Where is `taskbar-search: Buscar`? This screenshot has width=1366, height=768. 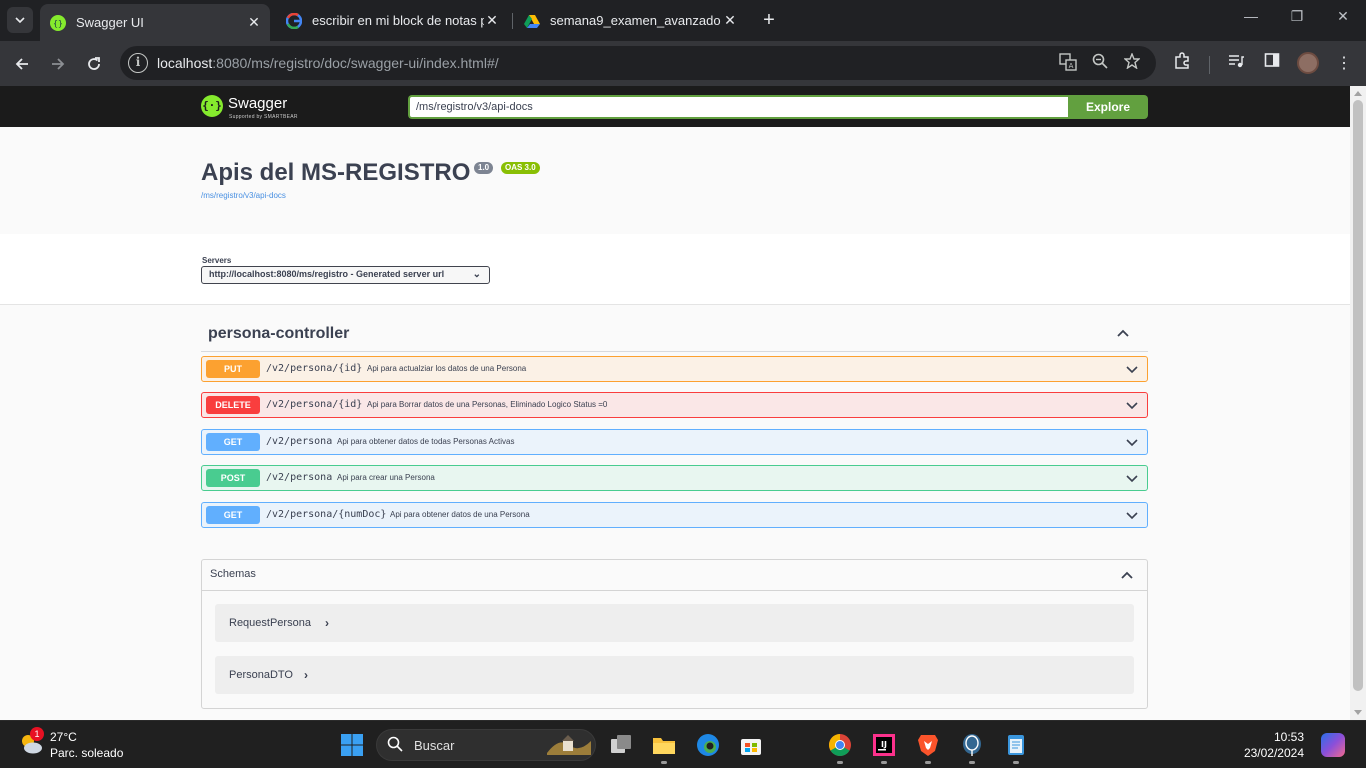
taskbar-search: Buscar is located at coordinates (486, 745).